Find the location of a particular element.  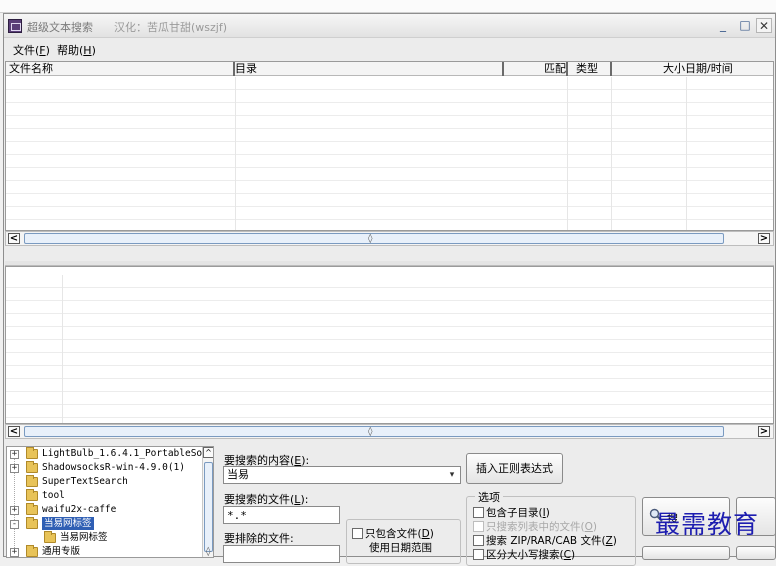

use-date-range-label: 使用日期范围 is located at coordinates (400, 548).